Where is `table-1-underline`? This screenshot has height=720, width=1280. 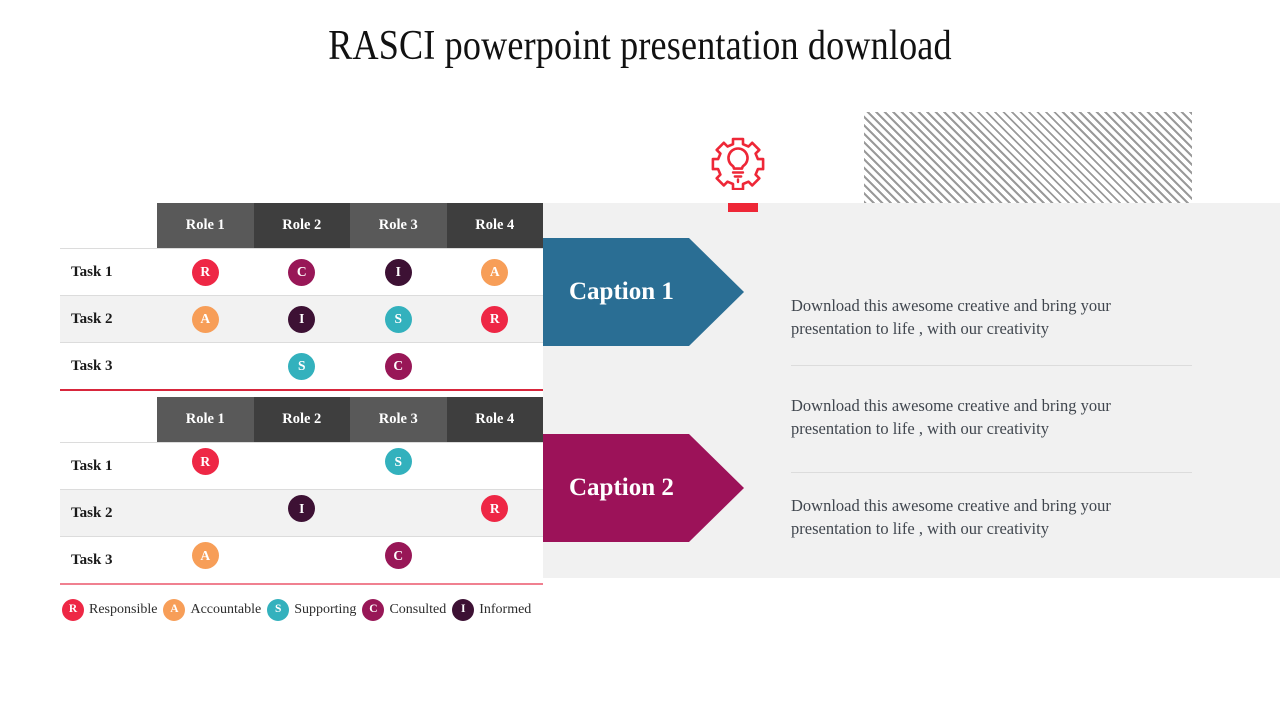 table-1-underline is located at coordinates (301, 390).